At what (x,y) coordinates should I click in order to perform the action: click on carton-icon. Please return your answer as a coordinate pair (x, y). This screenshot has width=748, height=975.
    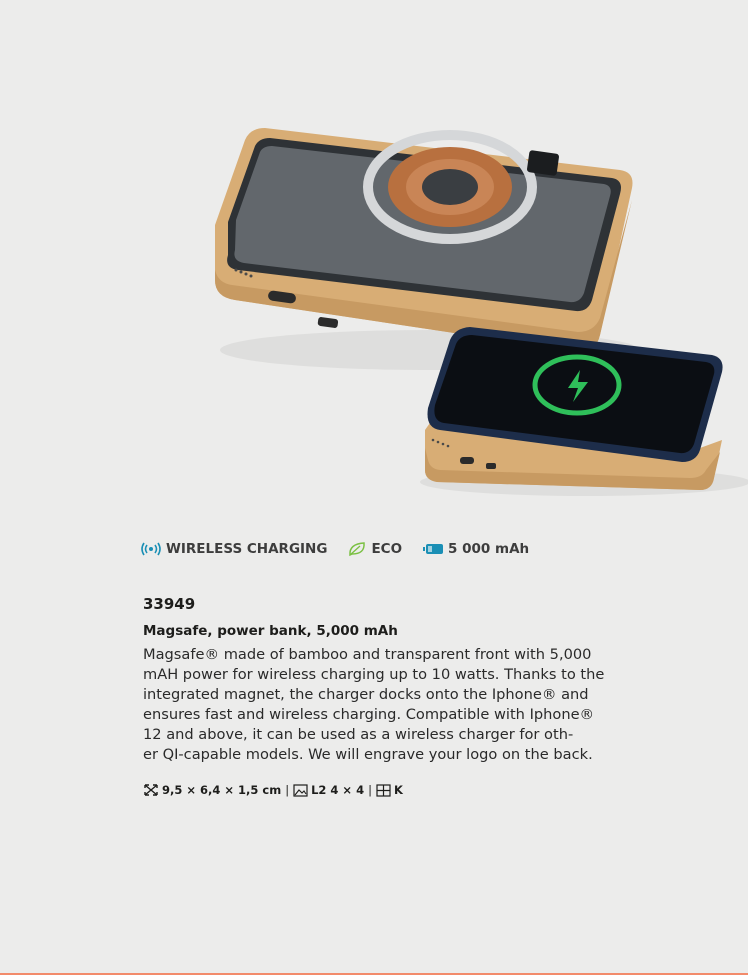
    Looking at the image, I should click on (383, 790).